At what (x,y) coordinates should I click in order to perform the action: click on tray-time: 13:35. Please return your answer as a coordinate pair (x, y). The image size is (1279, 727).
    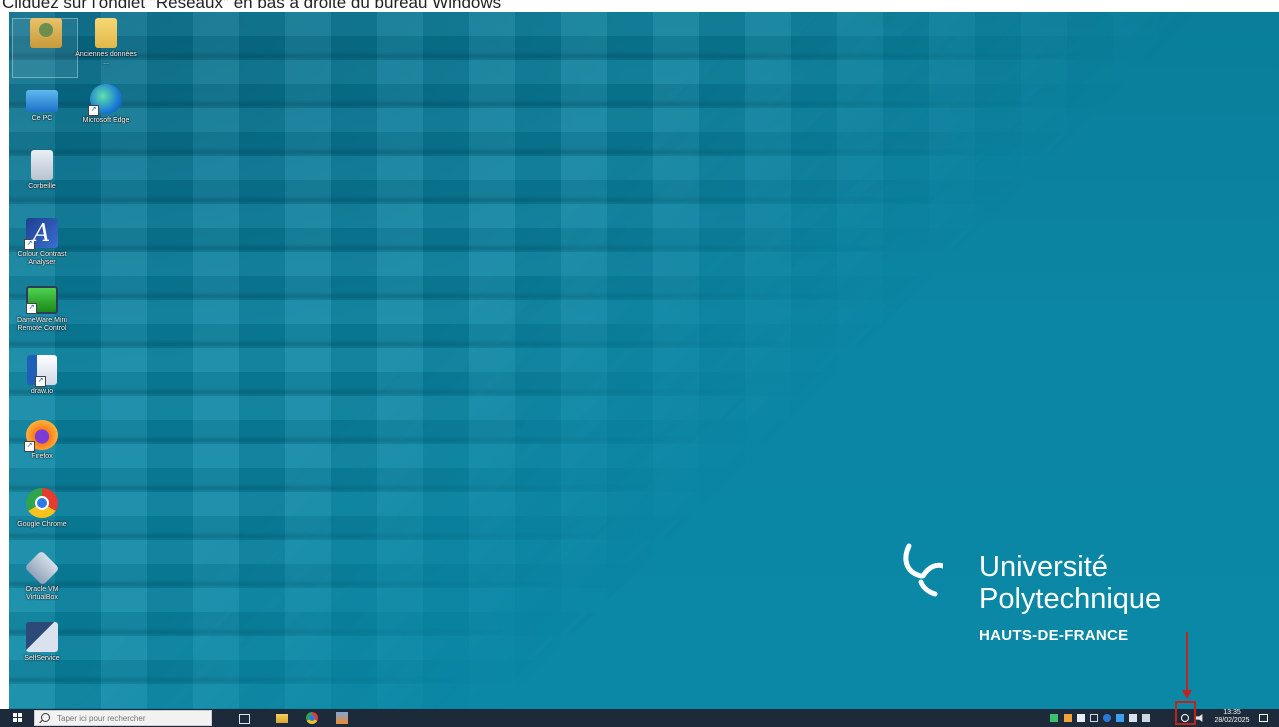
    Looking at the image, I should click on (1232, 712).